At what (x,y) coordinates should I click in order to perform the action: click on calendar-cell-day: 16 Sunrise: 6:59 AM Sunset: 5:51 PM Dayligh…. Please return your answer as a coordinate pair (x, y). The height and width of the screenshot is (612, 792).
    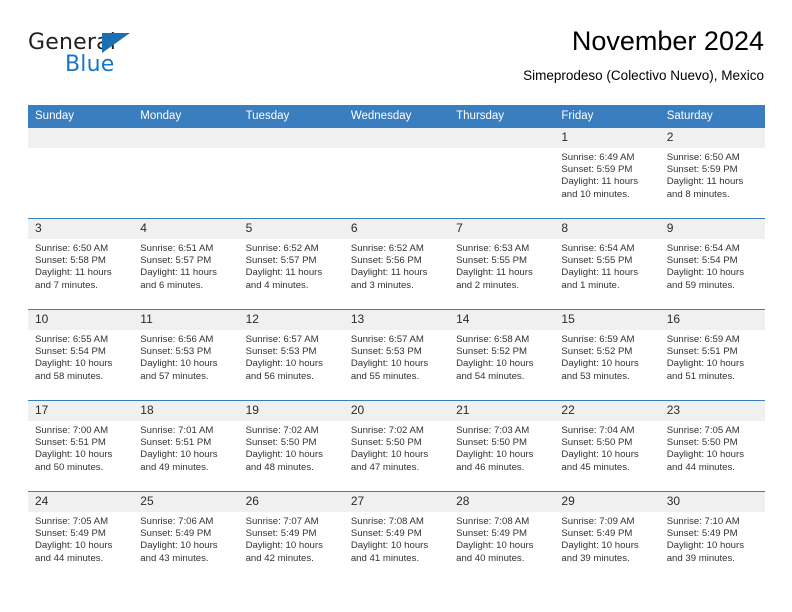
    Looking at the image, I should click on (712, 355).